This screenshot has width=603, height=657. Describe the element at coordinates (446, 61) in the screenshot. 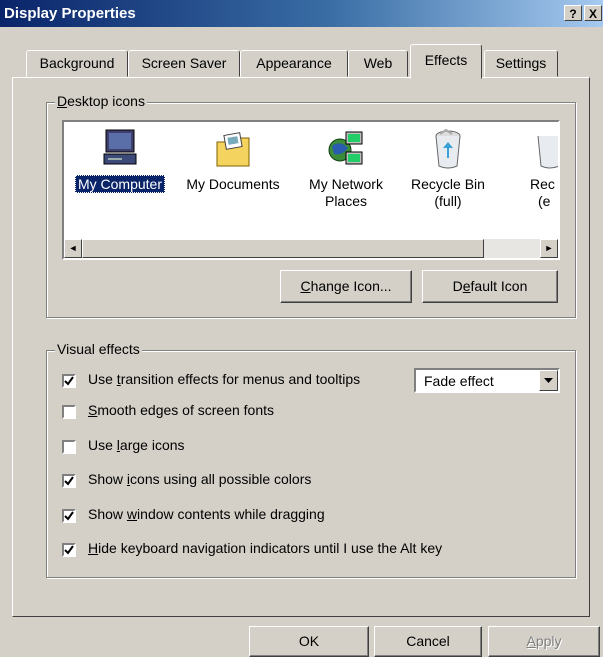

I see `tab-effects: Effects` at that location.